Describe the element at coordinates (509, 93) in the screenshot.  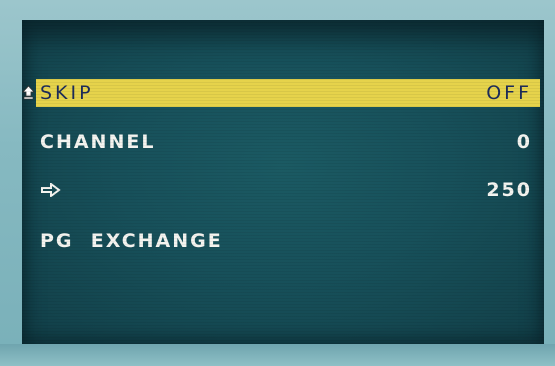
I see `menu-item-value: OFF` at that location.